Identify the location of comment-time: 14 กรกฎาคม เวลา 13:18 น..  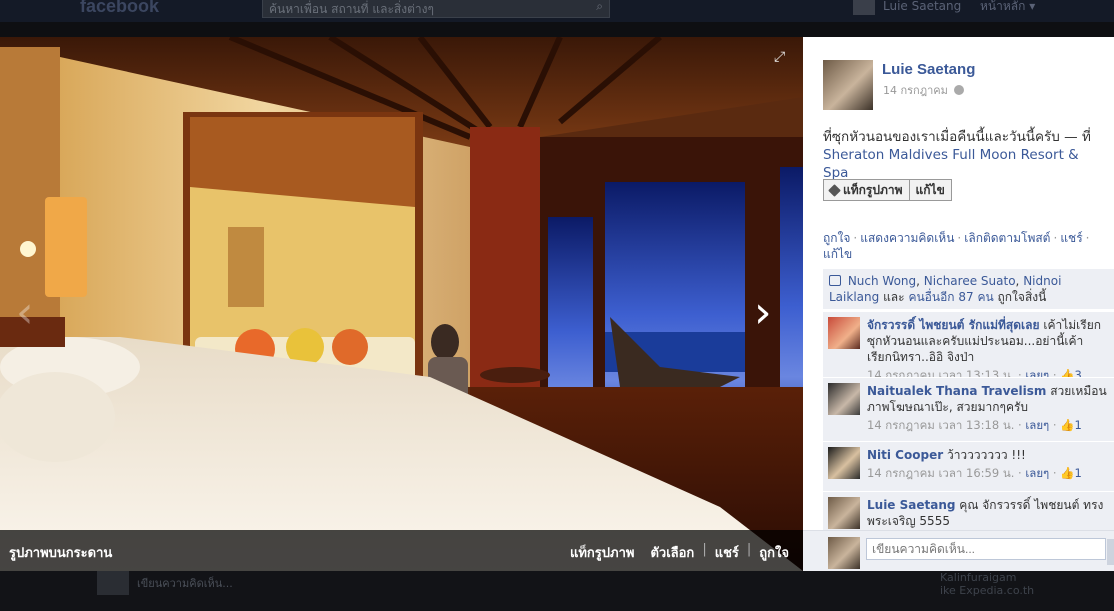
(940, 425).